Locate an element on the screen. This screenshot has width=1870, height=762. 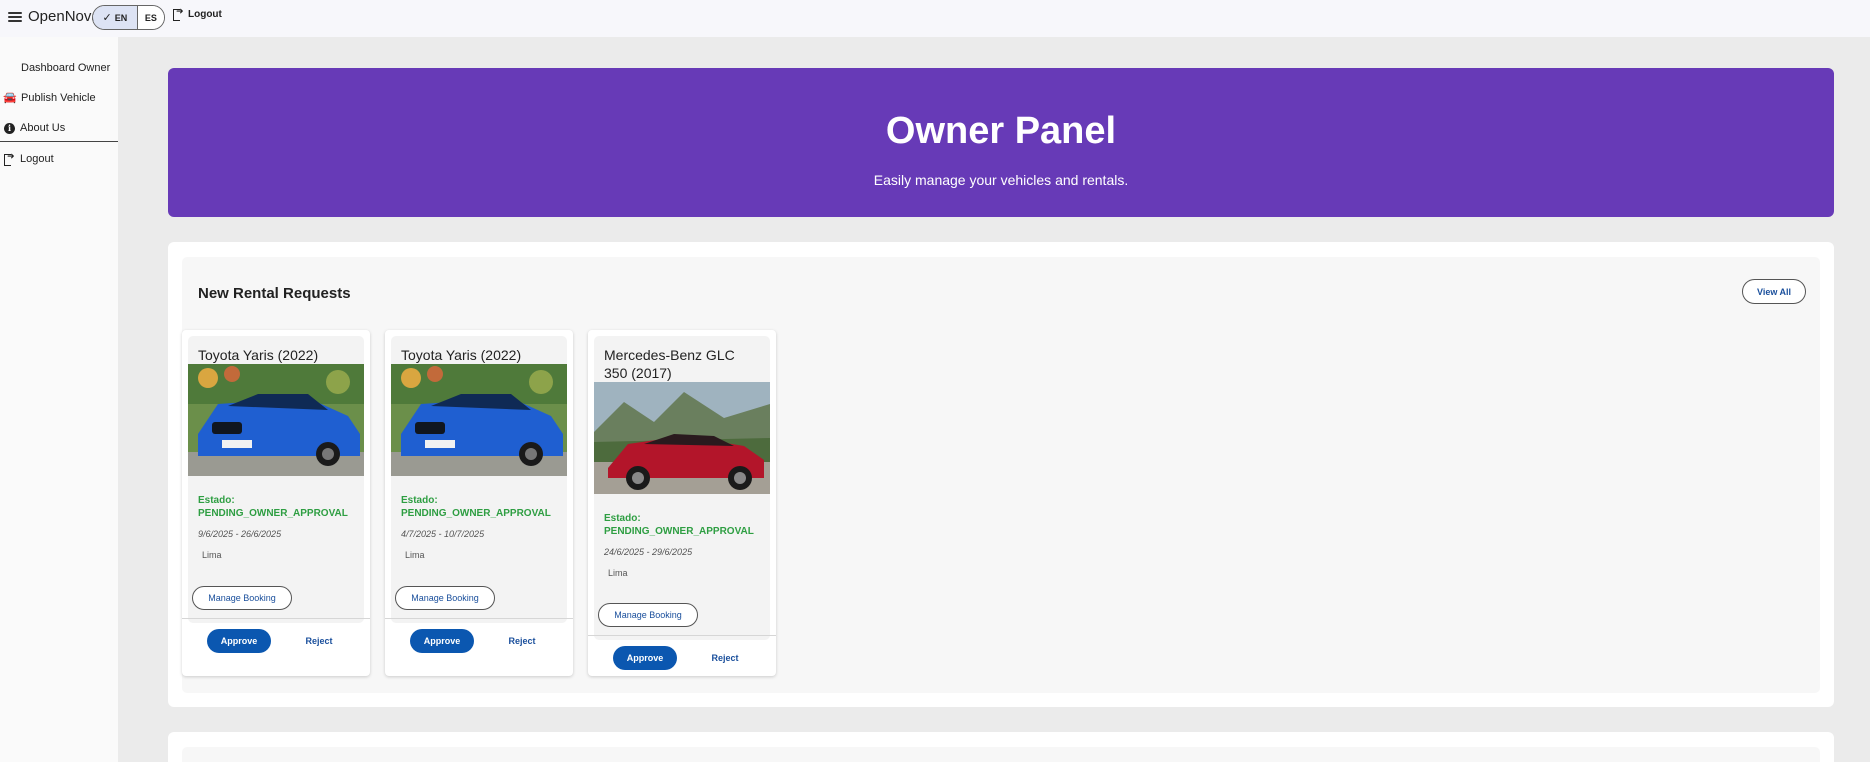
hamburger-menu-icon is located at coordinates (15, 17).